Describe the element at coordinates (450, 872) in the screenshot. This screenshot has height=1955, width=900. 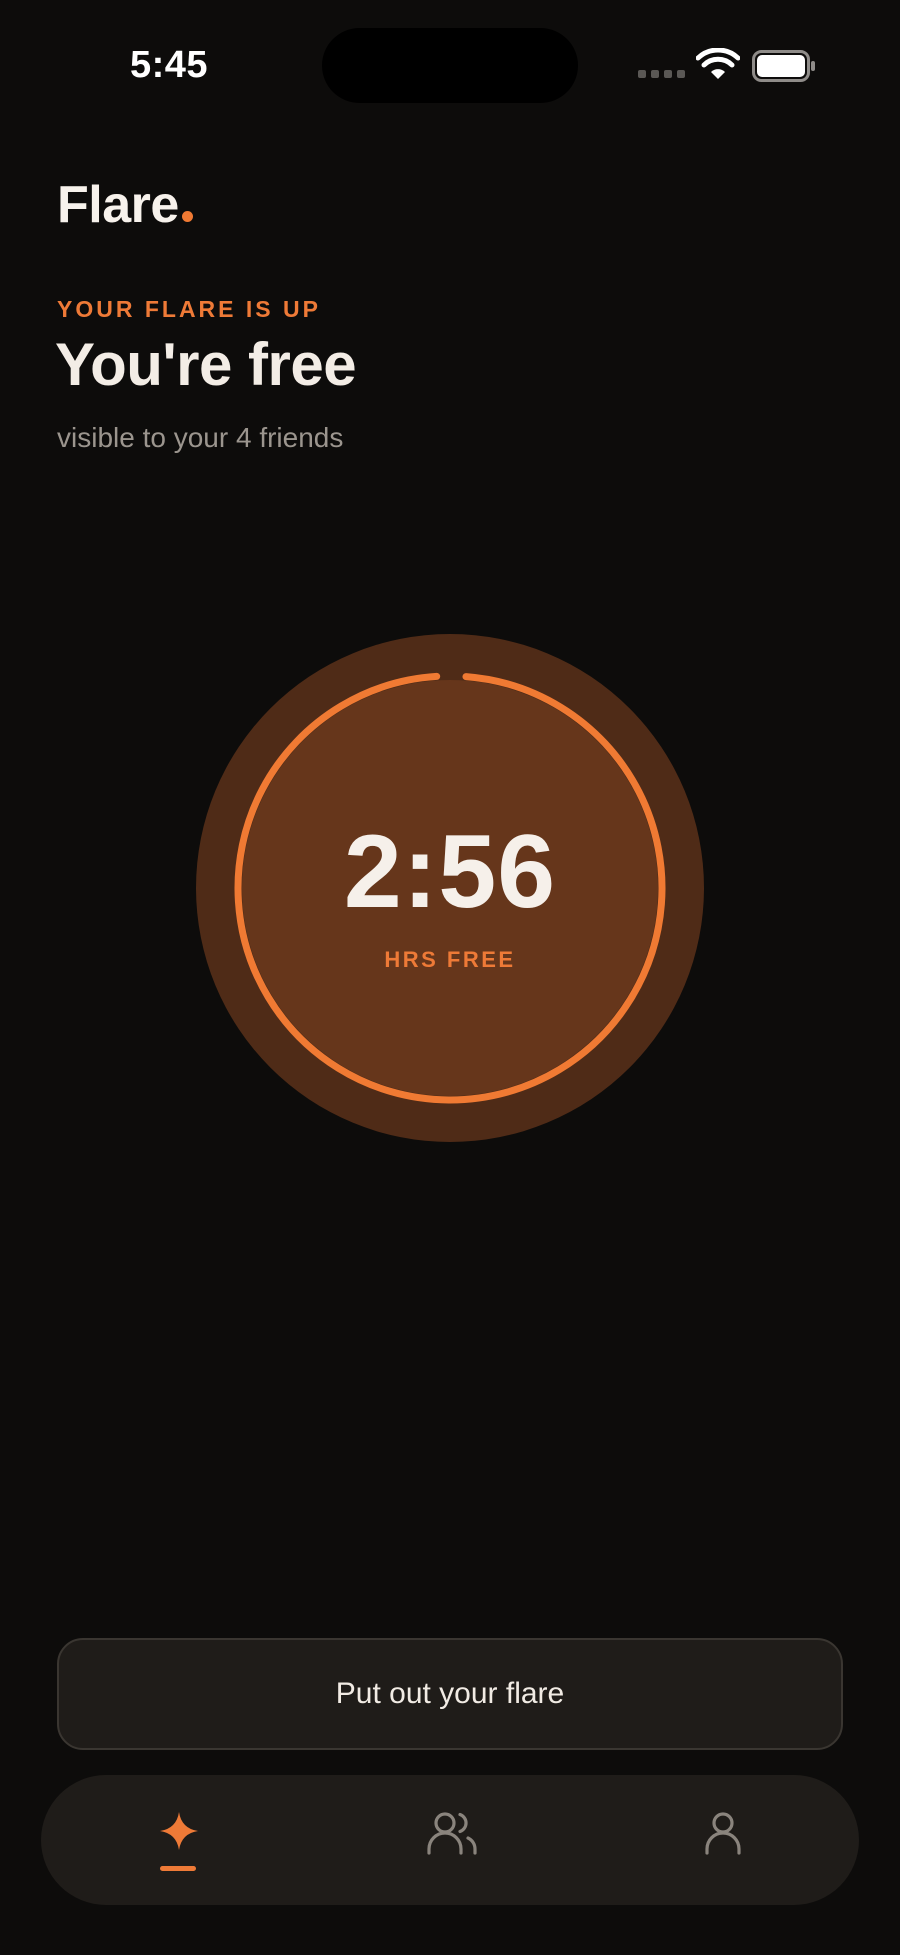
I see `timer-value: 2:56` at that location.